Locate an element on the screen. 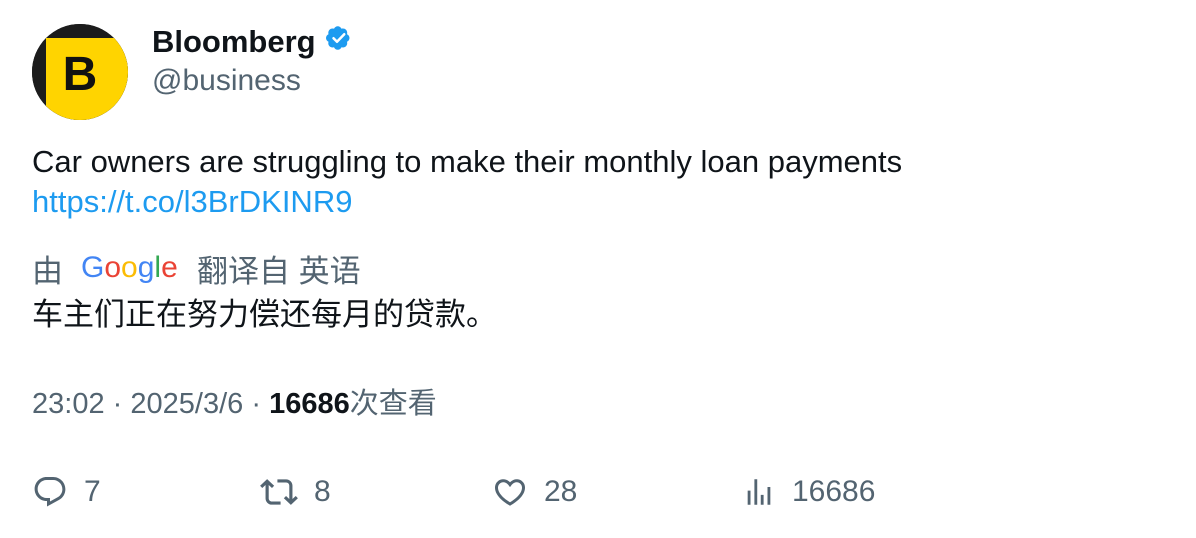 This screenshot has height=538, width=1196. reply-button: 7 is located at coordinates (66, 492).